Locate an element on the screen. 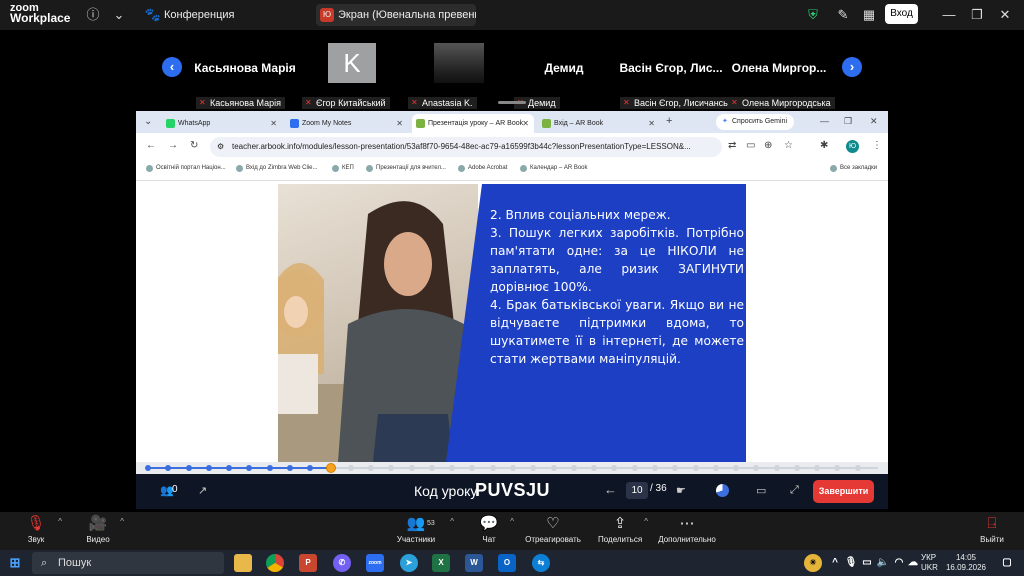 The image size is (1024, 576). prev-slide-icon: ← is located at coordinates (610, 489).